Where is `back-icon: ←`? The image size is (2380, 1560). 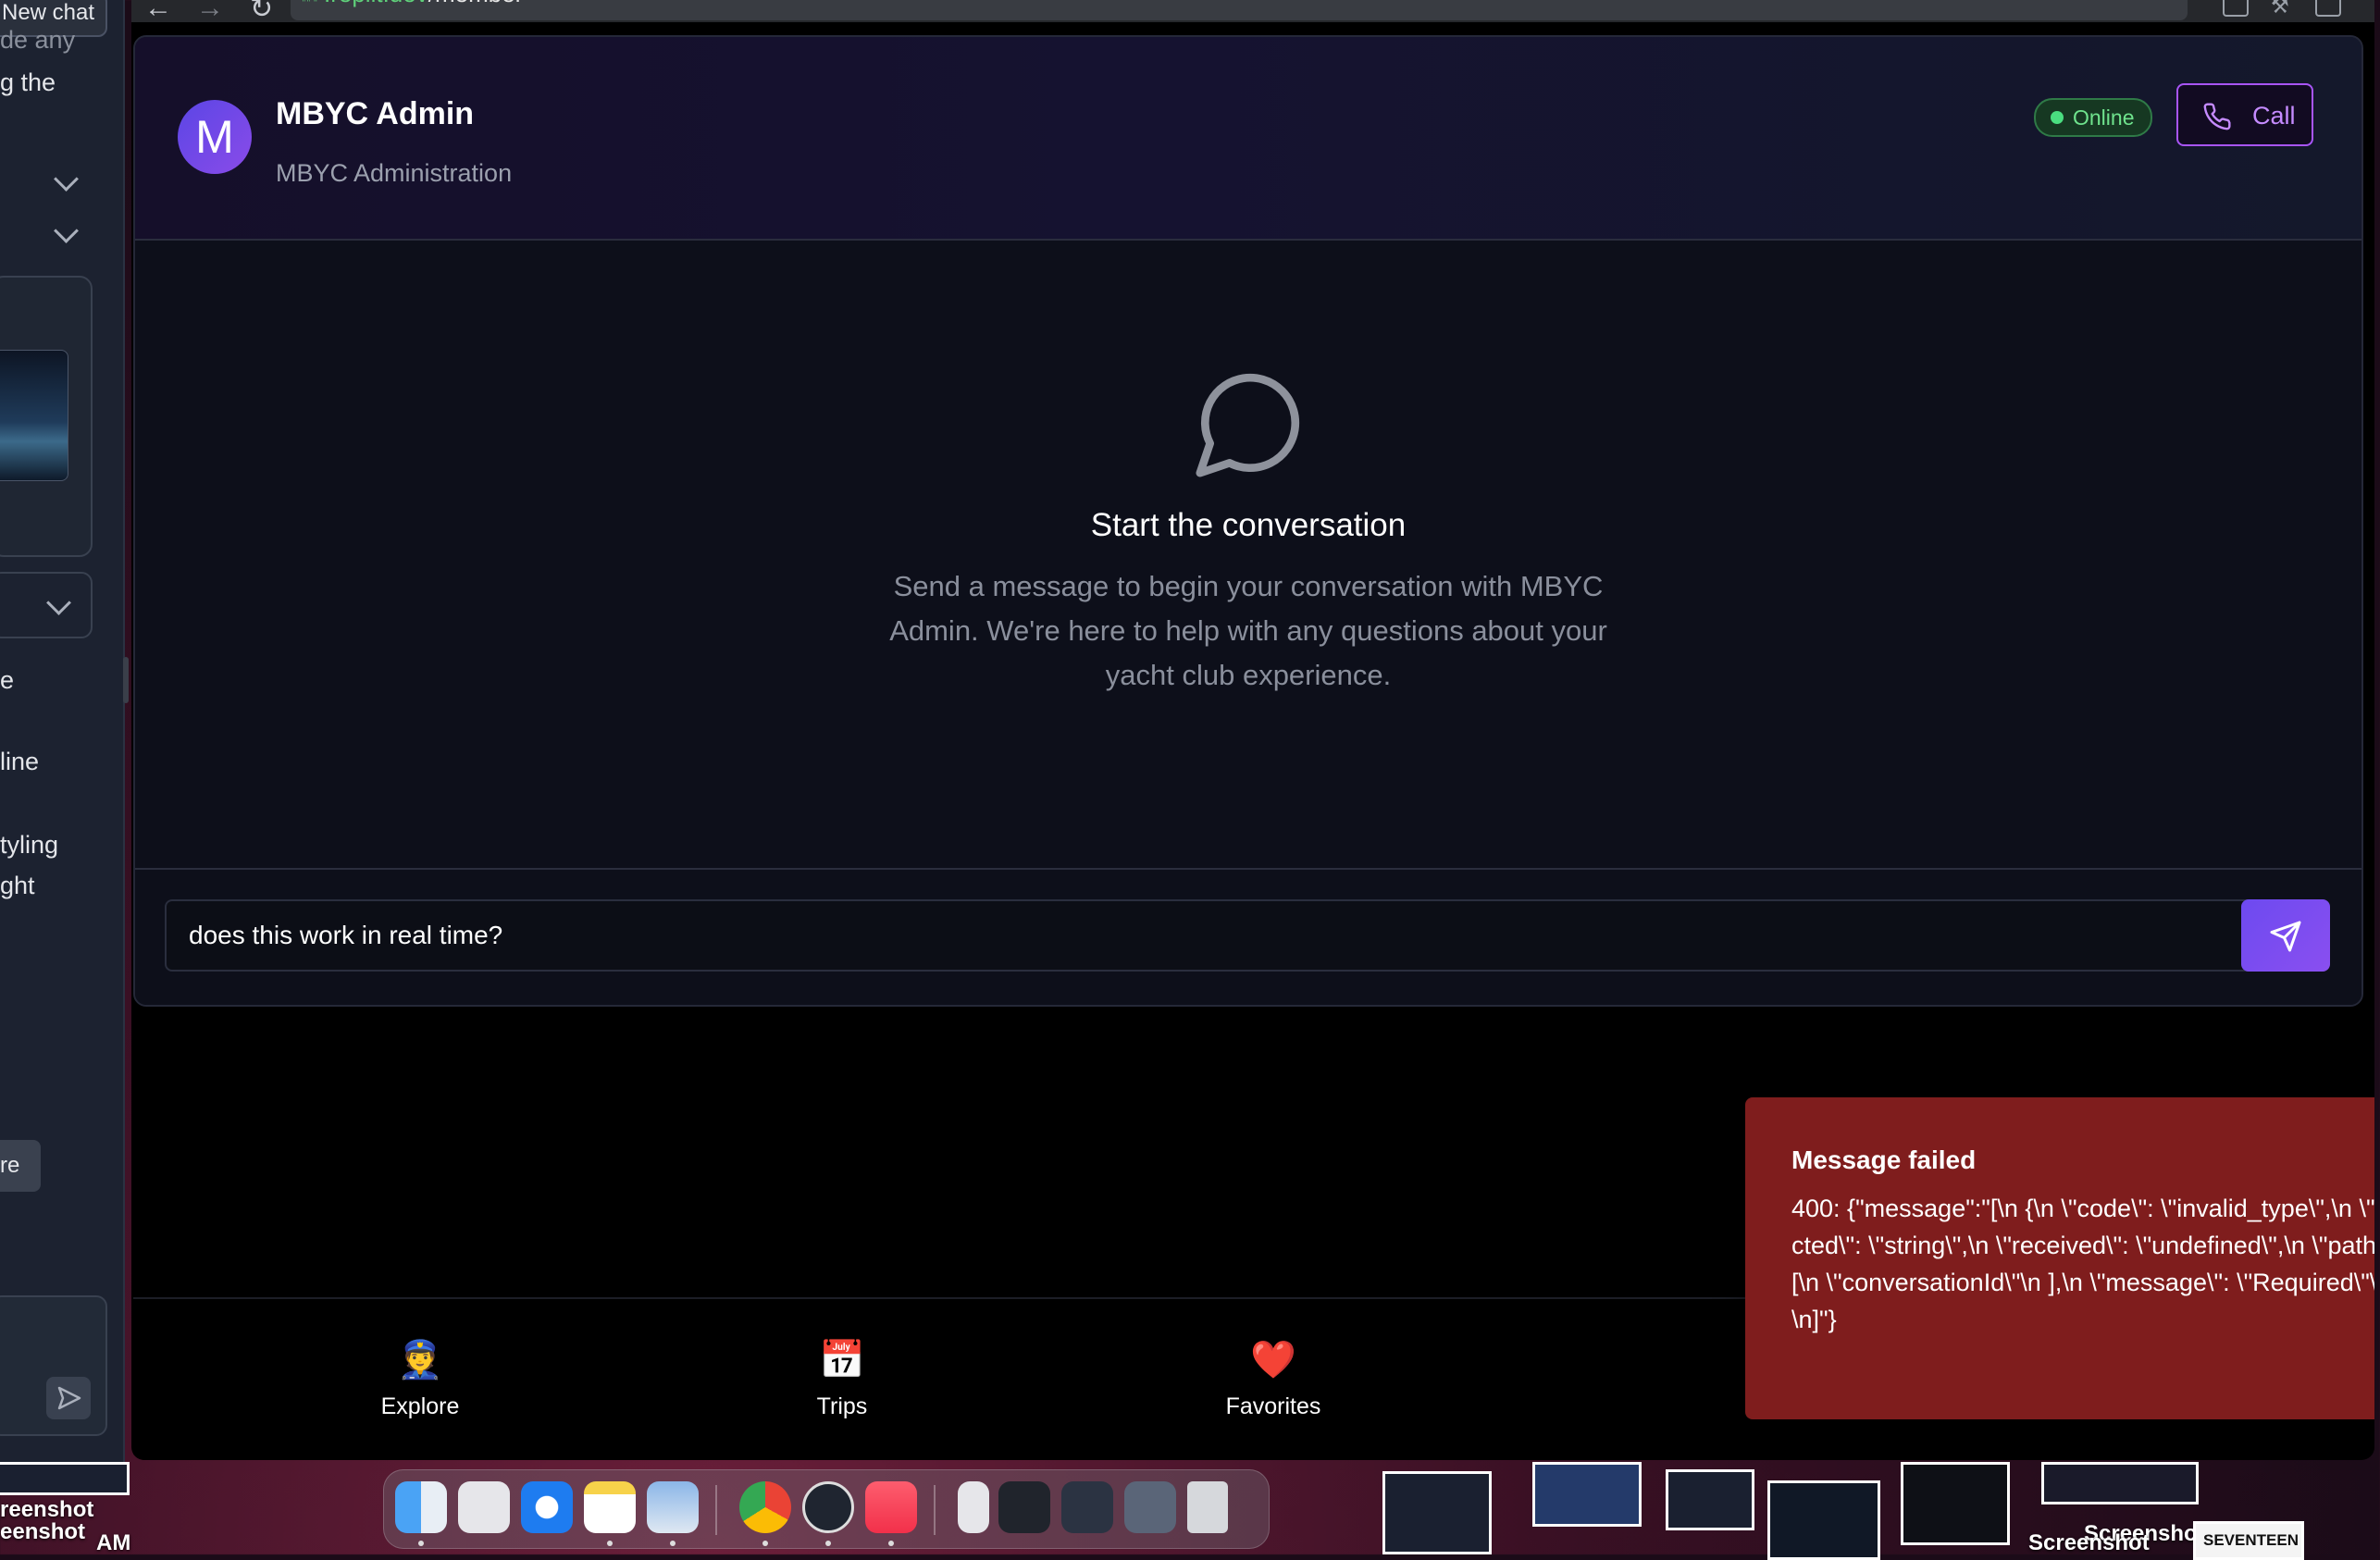 back-icon: ← is located at coordinates (158, 12).